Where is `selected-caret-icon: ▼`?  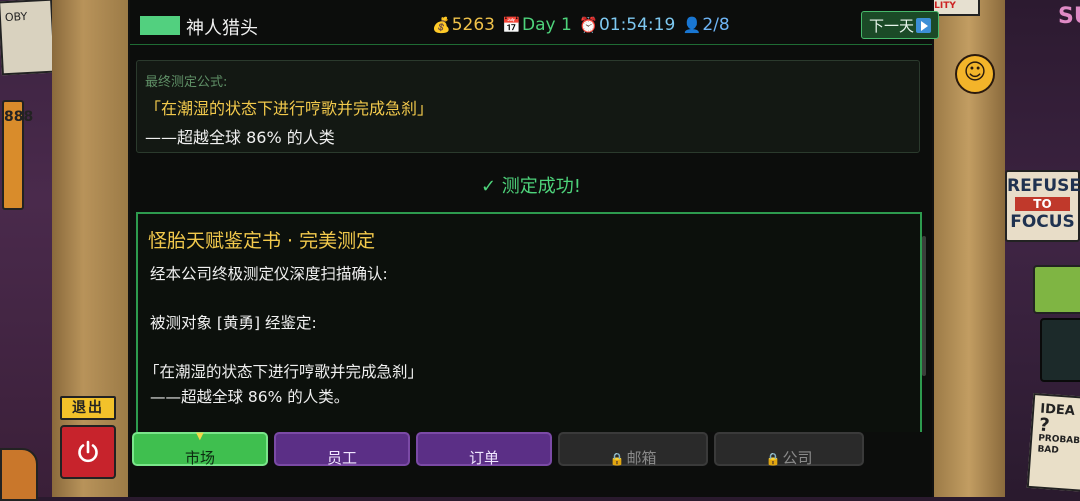
selected-caret-icon: ▼ is located at coordinates (200, 436).